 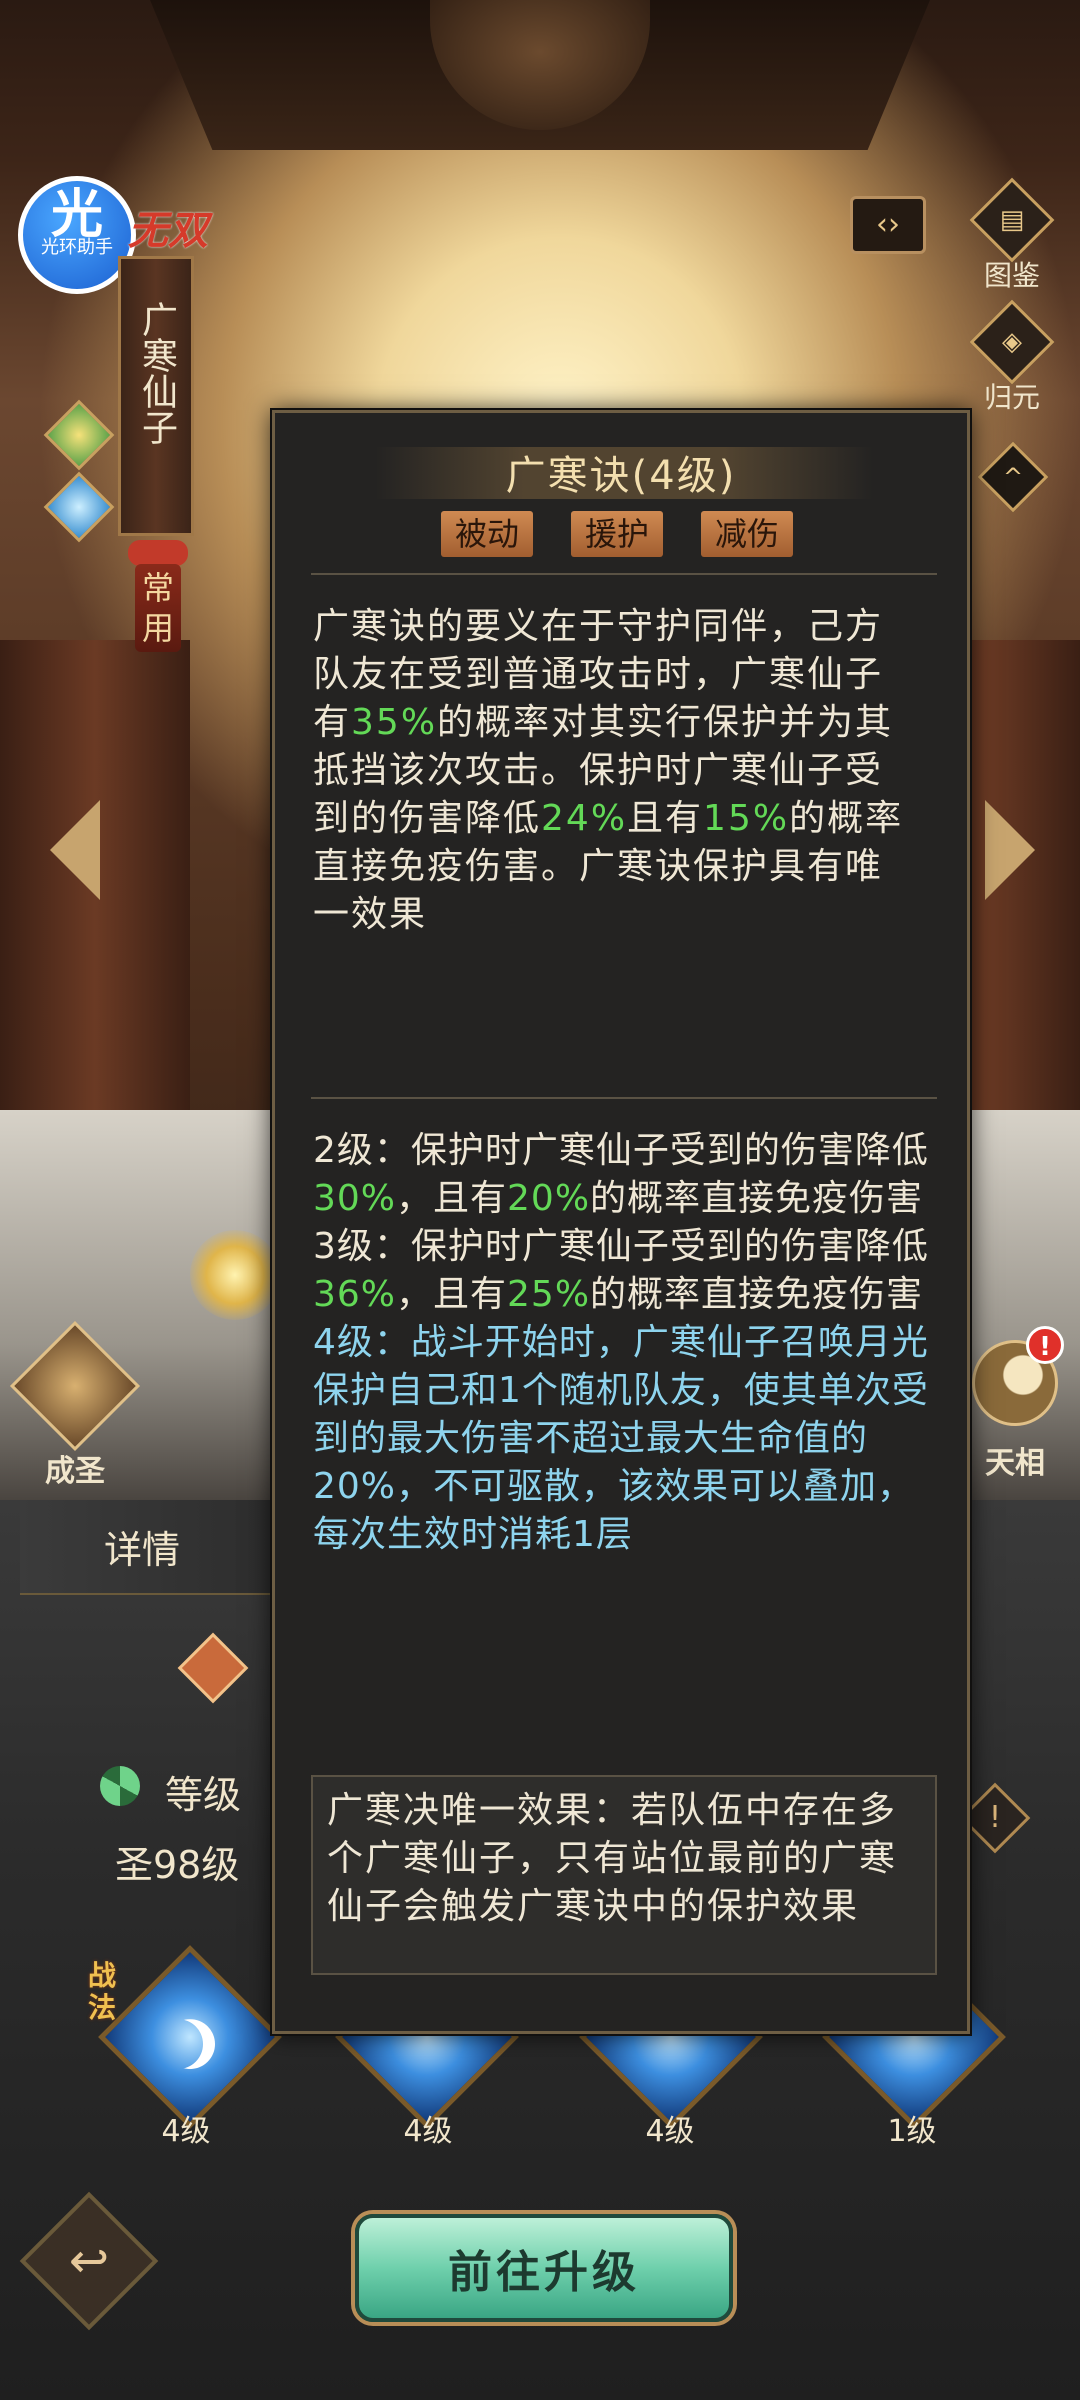 I want to click on skill-slot-4-level: 1级, so click(x=912, y=2131).